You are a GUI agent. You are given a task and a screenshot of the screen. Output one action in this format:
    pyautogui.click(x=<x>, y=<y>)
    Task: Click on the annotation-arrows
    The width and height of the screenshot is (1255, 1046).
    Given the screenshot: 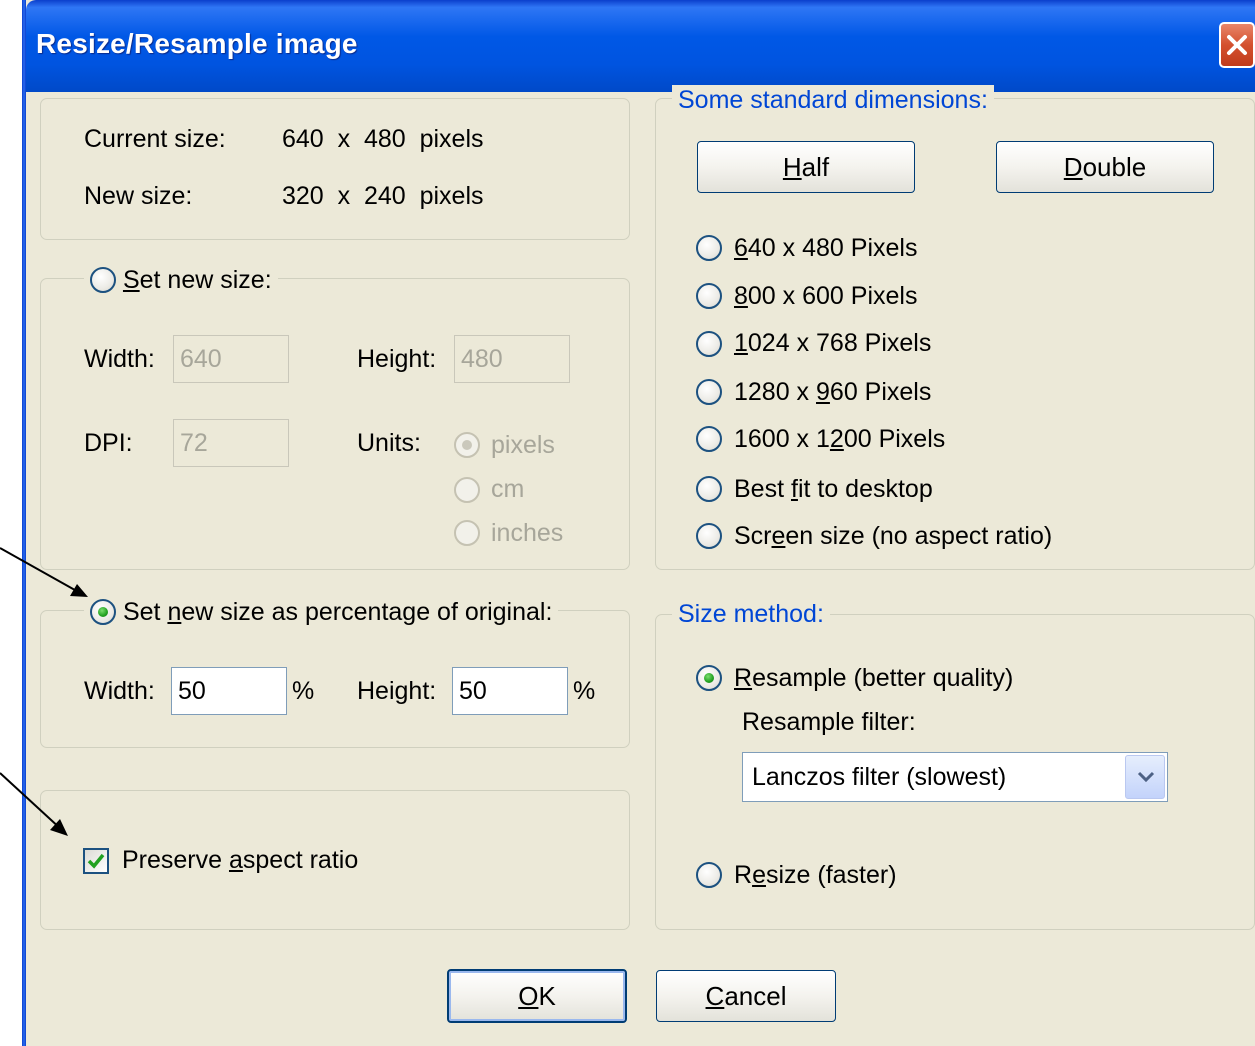 What is the action you would take?
    pyautogui.click(x=44, y=691)
    